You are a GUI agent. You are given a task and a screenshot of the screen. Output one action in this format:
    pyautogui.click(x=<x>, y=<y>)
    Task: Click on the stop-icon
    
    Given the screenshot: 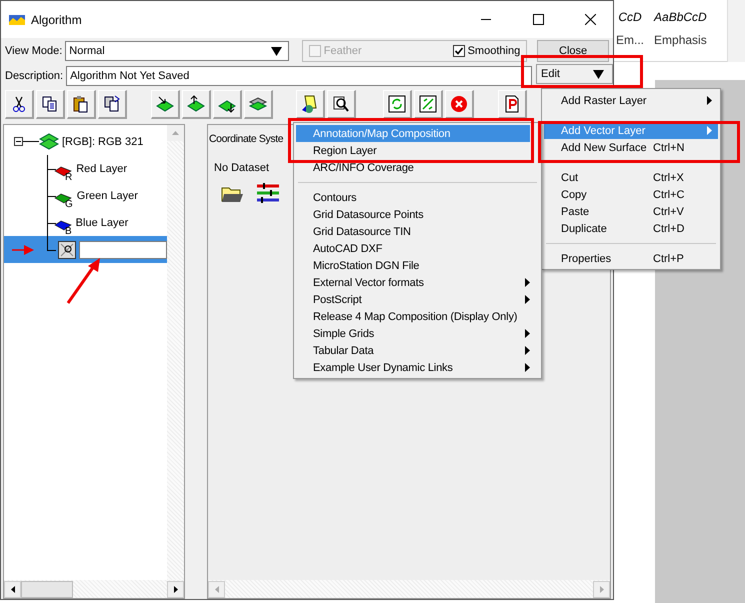 What is the action you would take?
    pyautogui.click(x=459, y=104)
    